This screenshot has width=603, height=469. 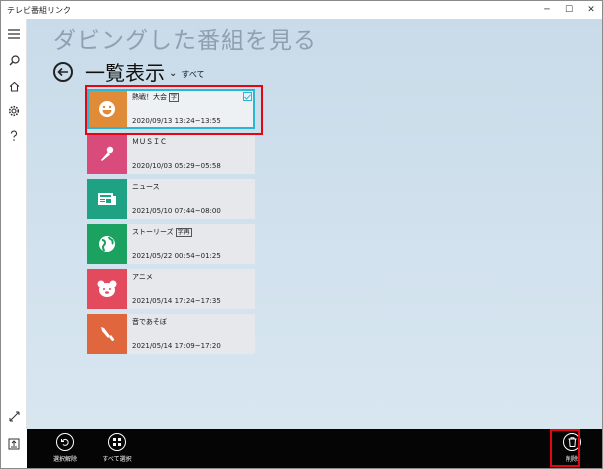 I want to click on program-item-4: ストーリーズ 字再 2021/05/22 00:54~01:25, so click(x=171, y=244).